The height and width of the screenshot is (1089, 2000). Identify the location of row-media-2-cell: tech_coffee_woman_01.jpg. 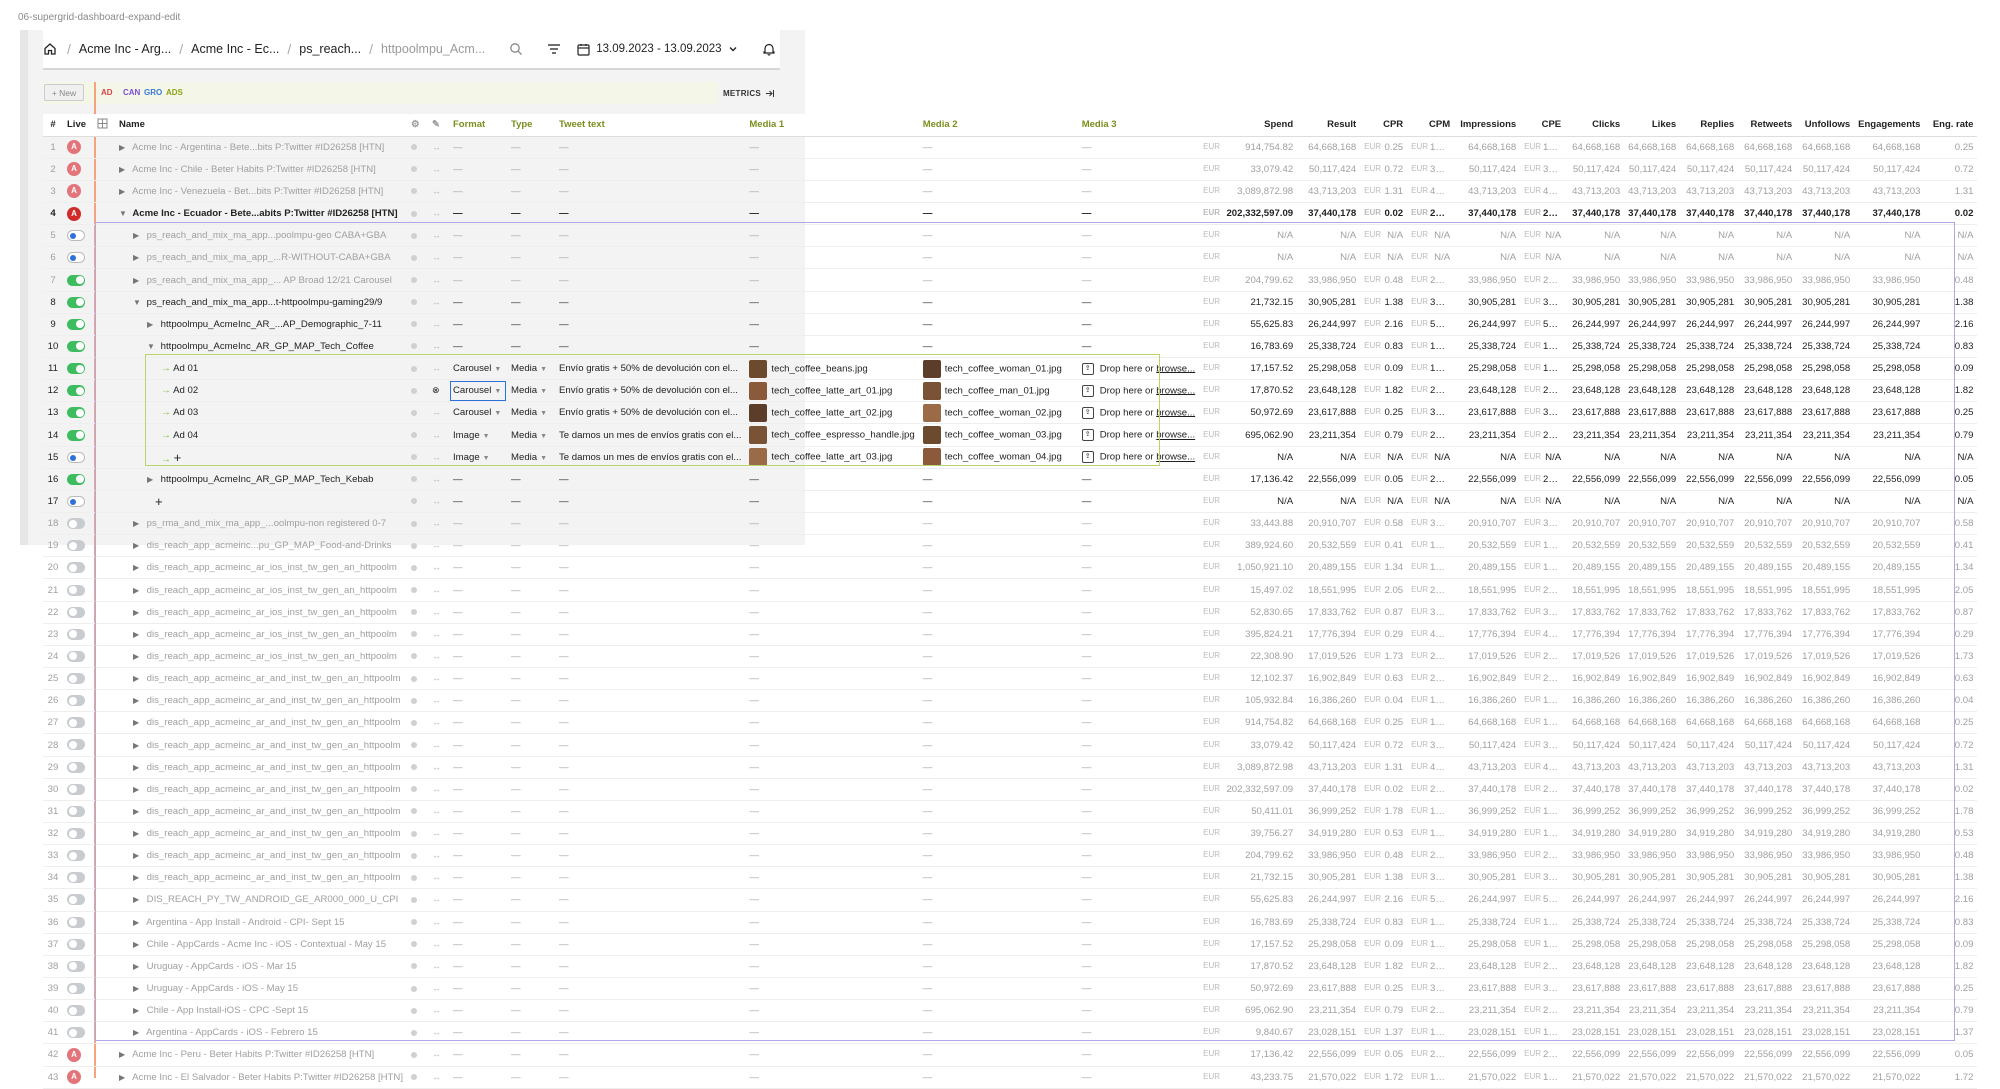
(998, 369).